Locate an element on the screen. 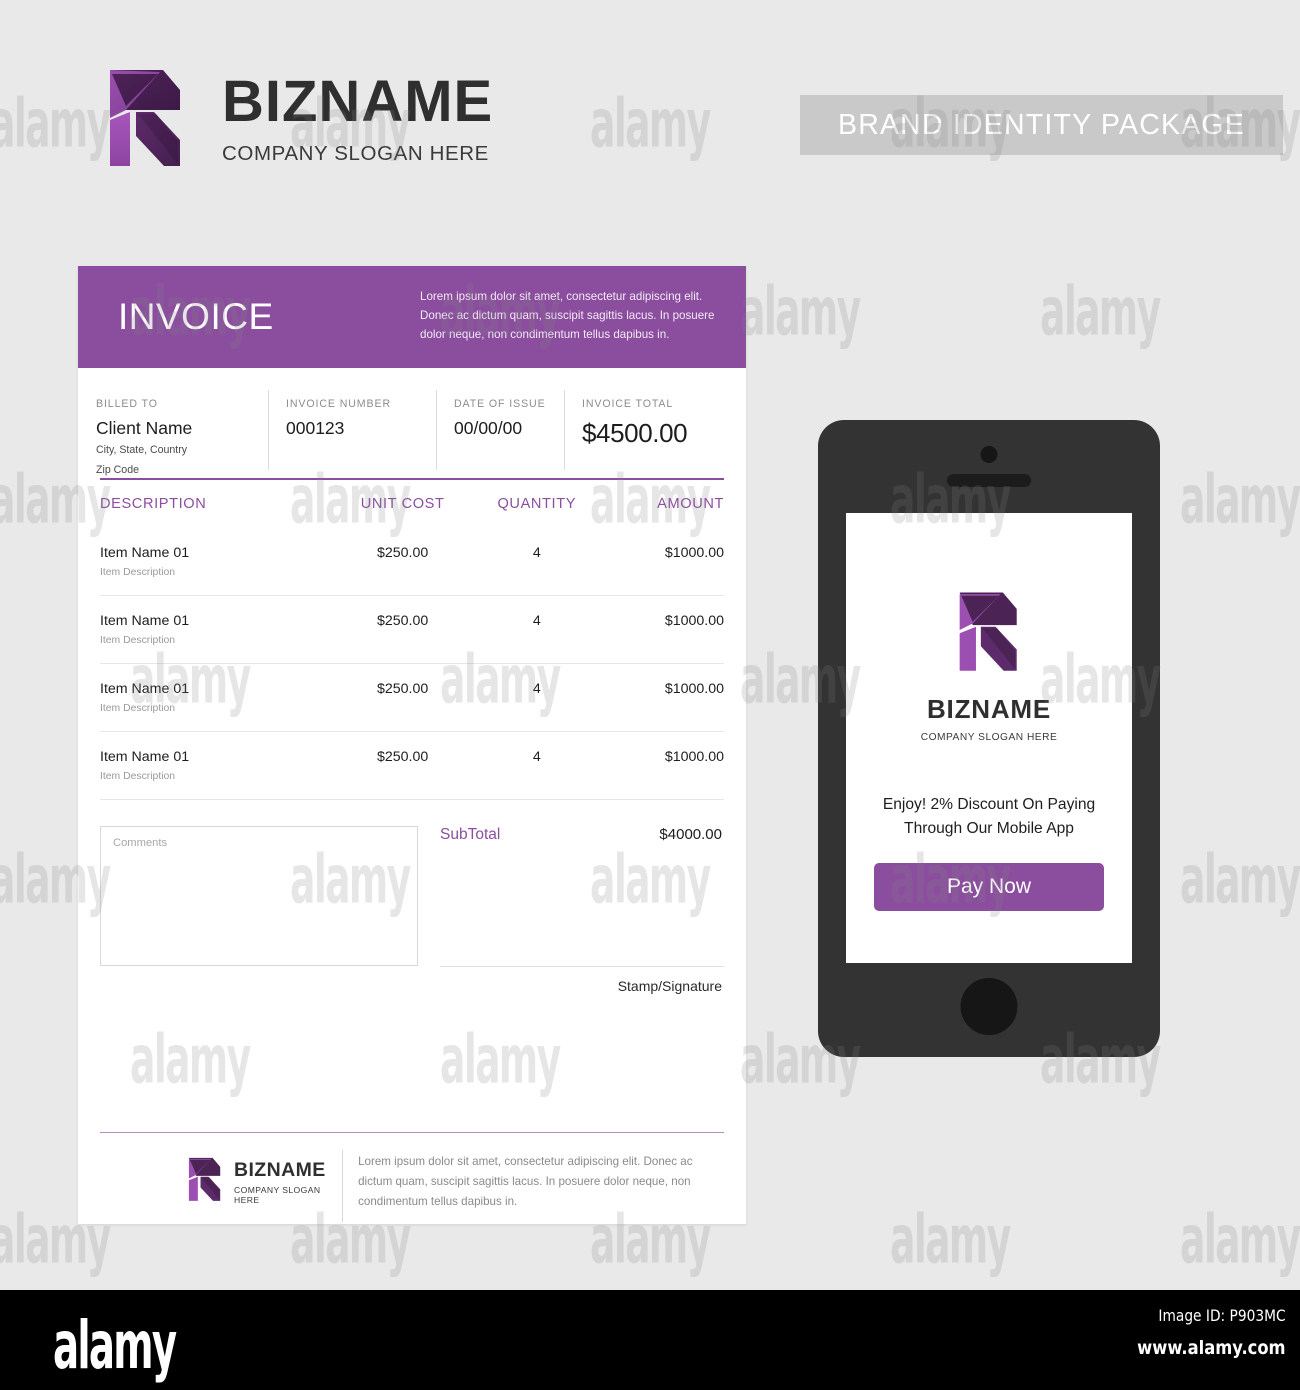  subtotal-value: $4000.00 is located at coordinates (690, 834).